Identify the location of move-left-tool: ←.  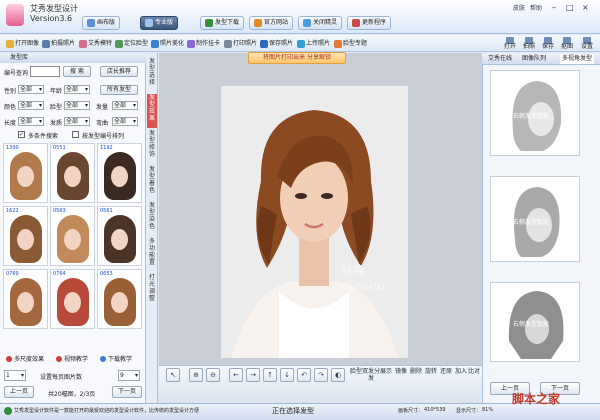
(236, 375).